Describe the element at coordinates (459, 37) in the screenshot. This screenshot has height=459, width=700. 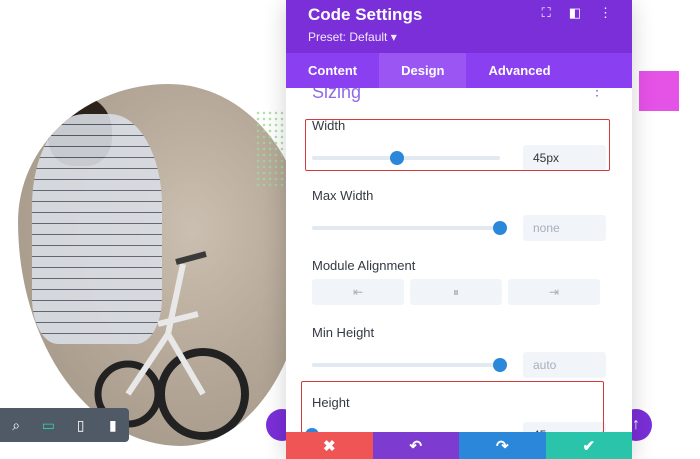
I see `preset-dropdown: Preset: Default ▾` at that location.